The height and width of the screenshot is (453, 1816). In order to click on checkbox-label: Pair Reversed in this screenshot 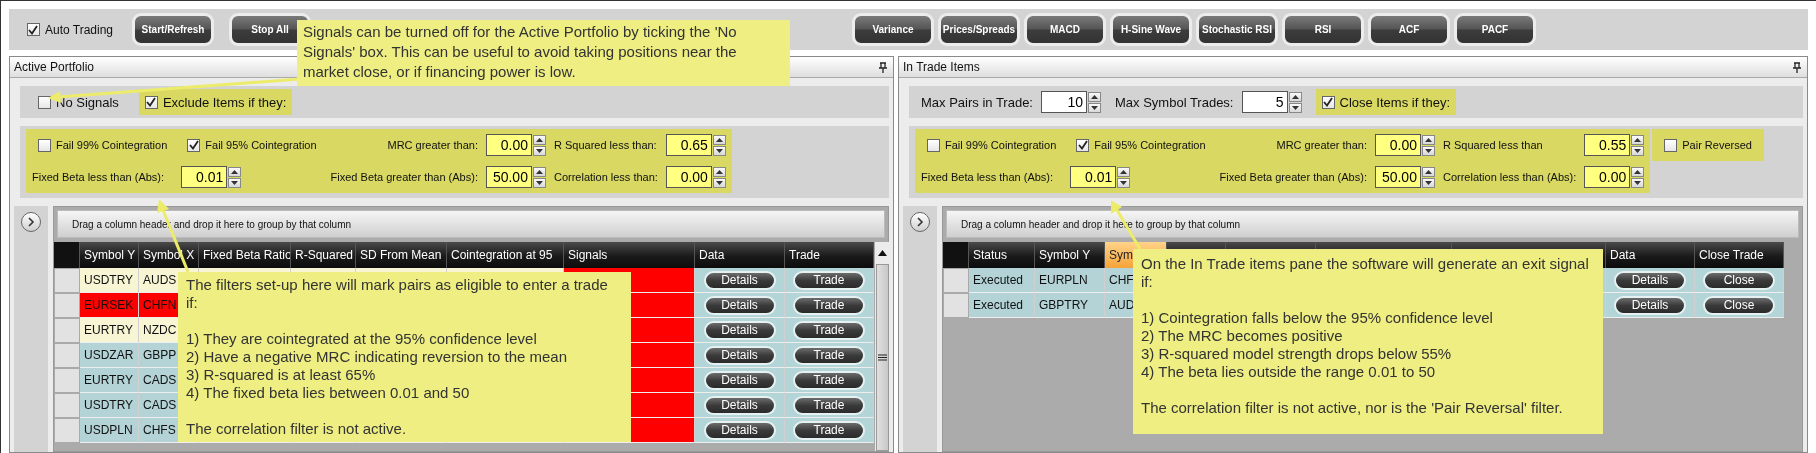, I will do `click(1717, 145)`.